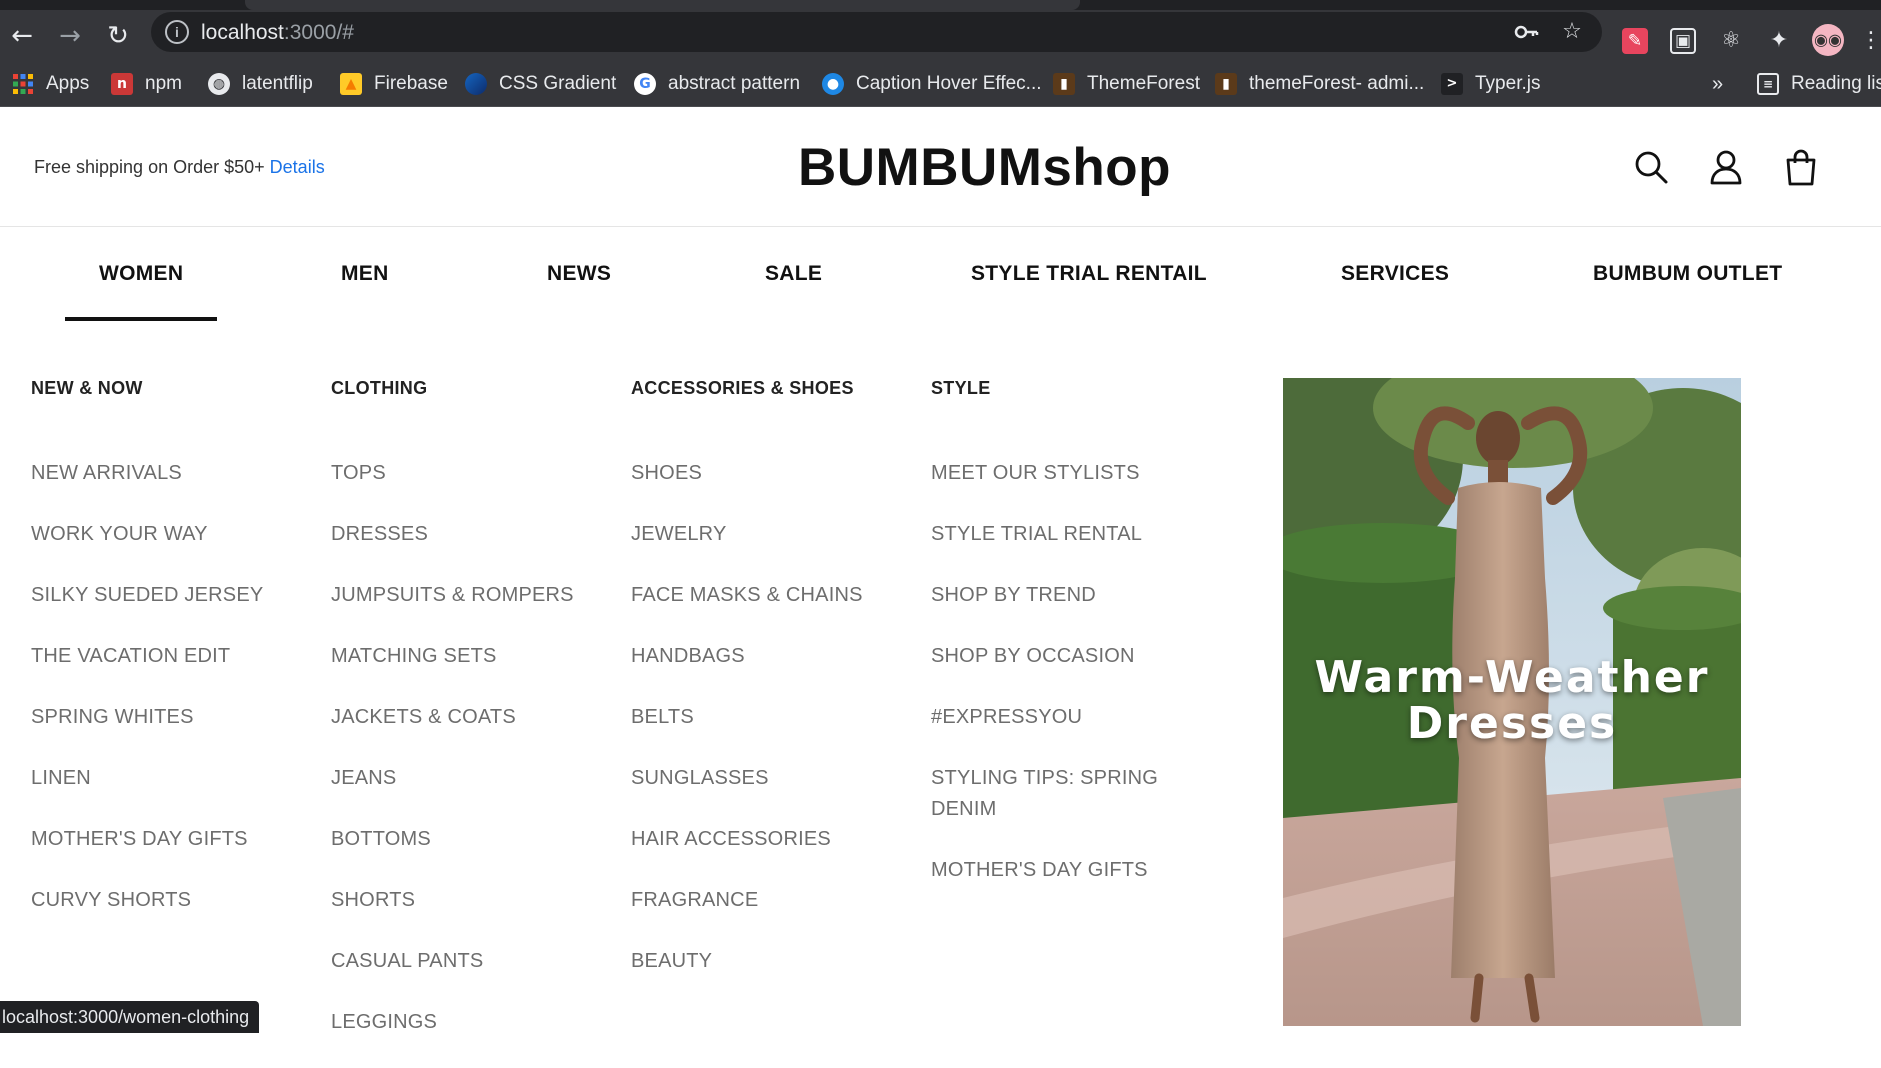 This screenshot has width=1881, height=1068. Describe the element at coordinates (70, 36) in the screenshot. I see `forward-arrow-icon: →` at that location.